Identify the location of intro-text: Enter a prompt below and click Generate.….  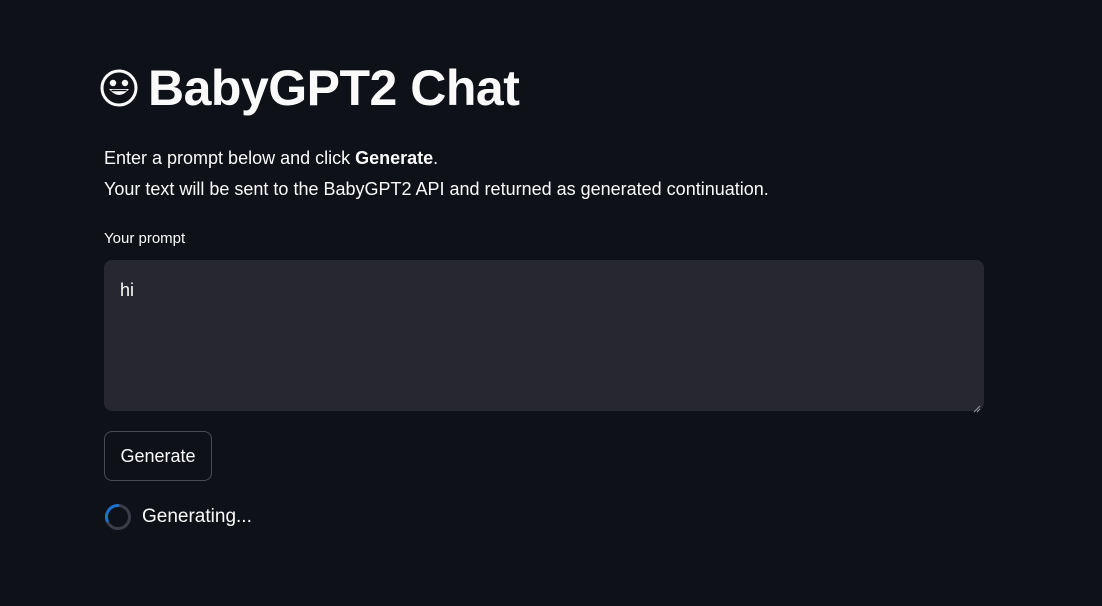
(436, 174).